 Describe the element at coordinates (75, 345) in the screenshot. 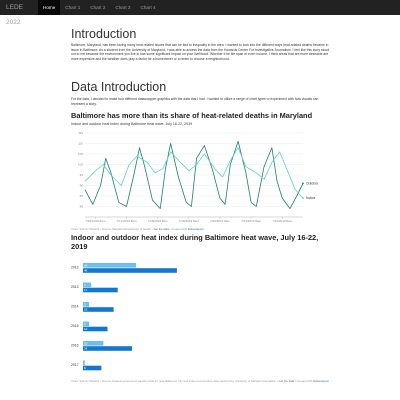

I see `category-label: 2016` at that location.